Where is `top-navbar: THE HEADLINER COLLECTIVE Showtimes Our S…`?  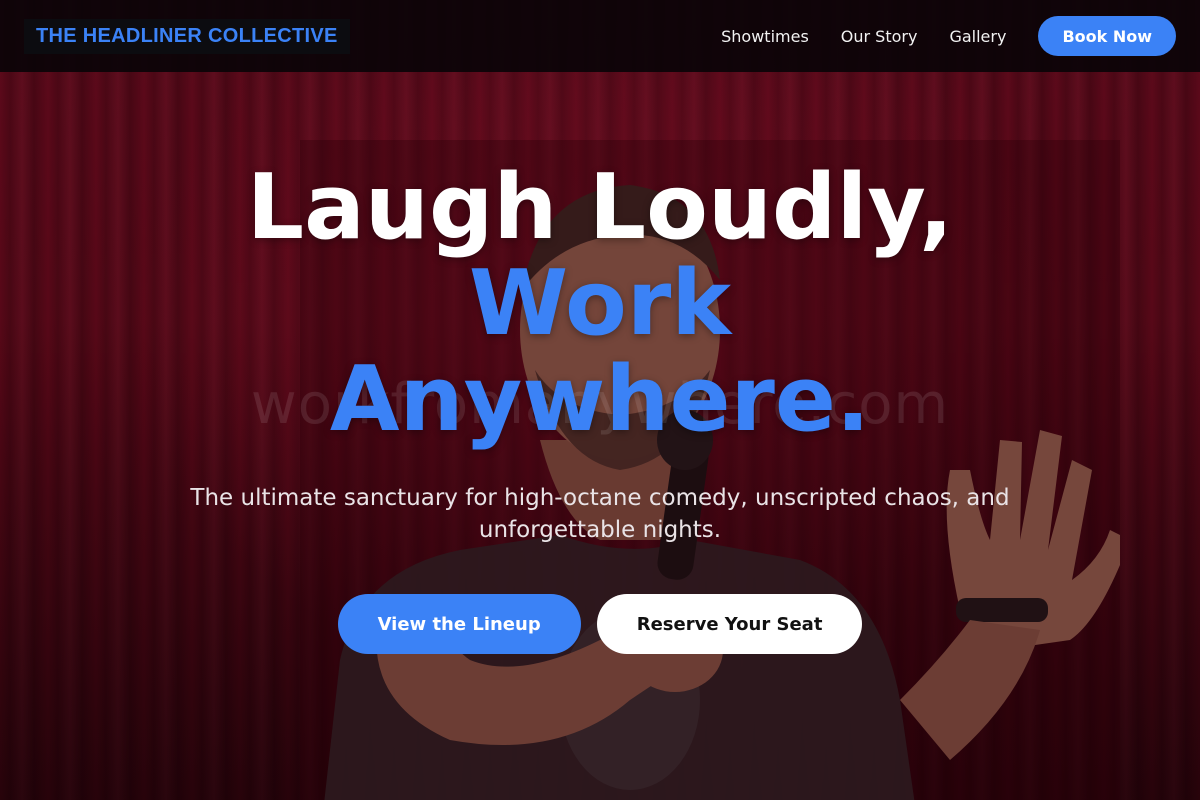 top-navbar: THE HEADLINER COLLECTIVE Showtimes Our S… is located at coordinates (600, 36).